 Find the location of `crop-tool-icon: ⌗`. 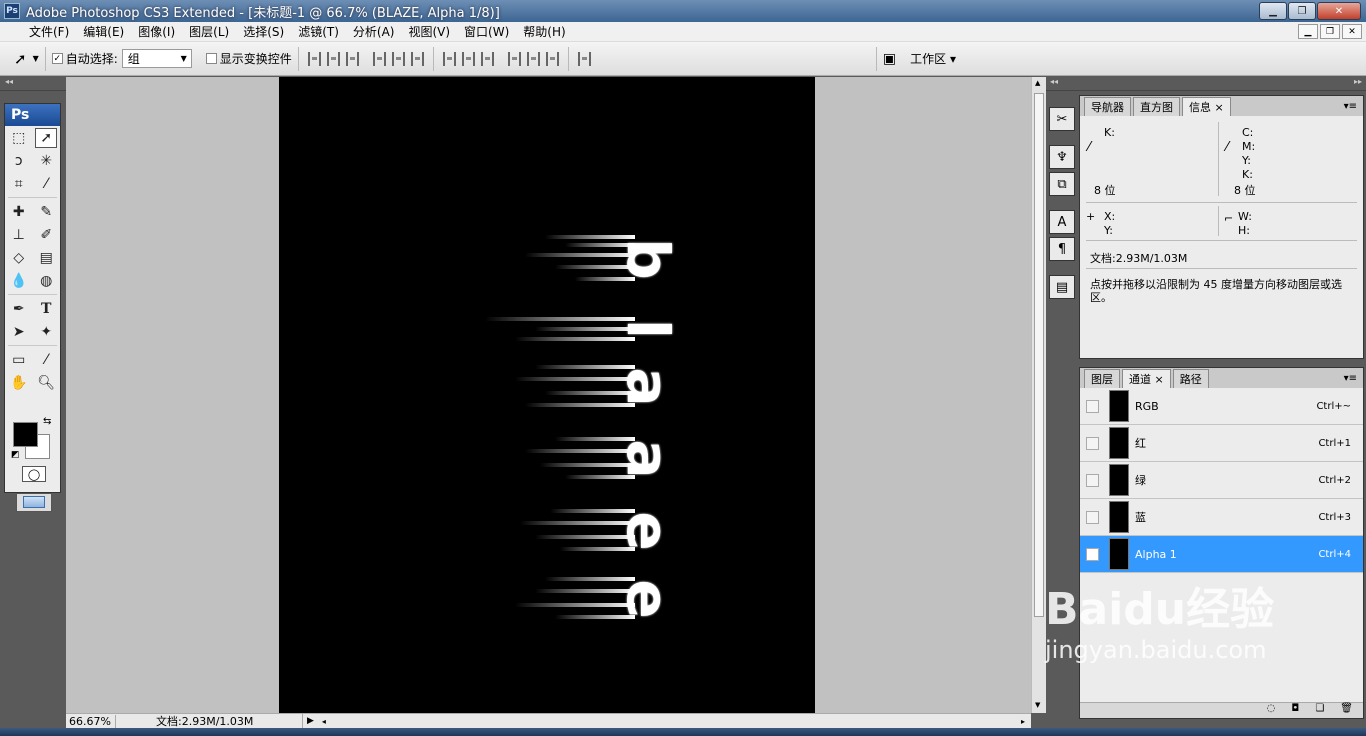

crop-tool-icon: ⌗ is located at coordinates (19, 184).